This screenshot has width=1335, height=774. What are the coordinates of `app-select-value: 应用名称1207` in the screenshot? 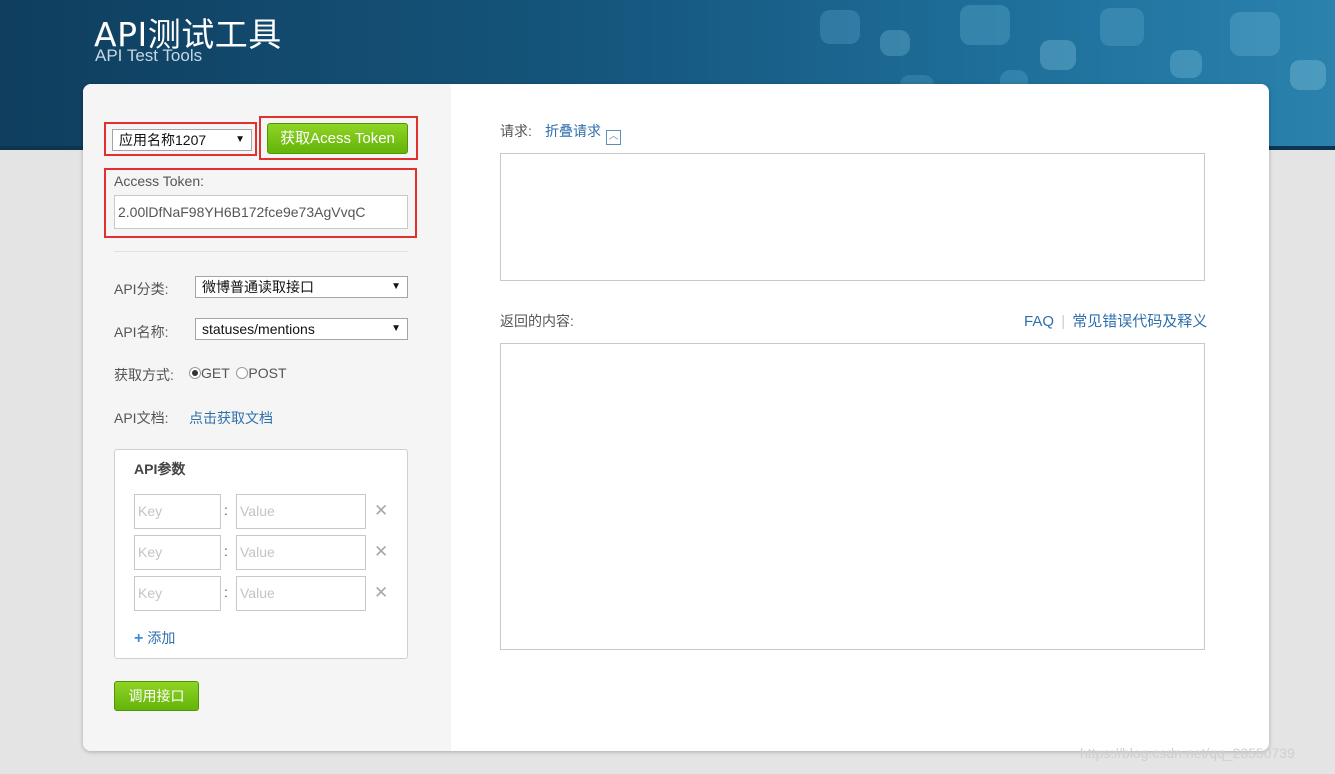 It's located at (163, 140).